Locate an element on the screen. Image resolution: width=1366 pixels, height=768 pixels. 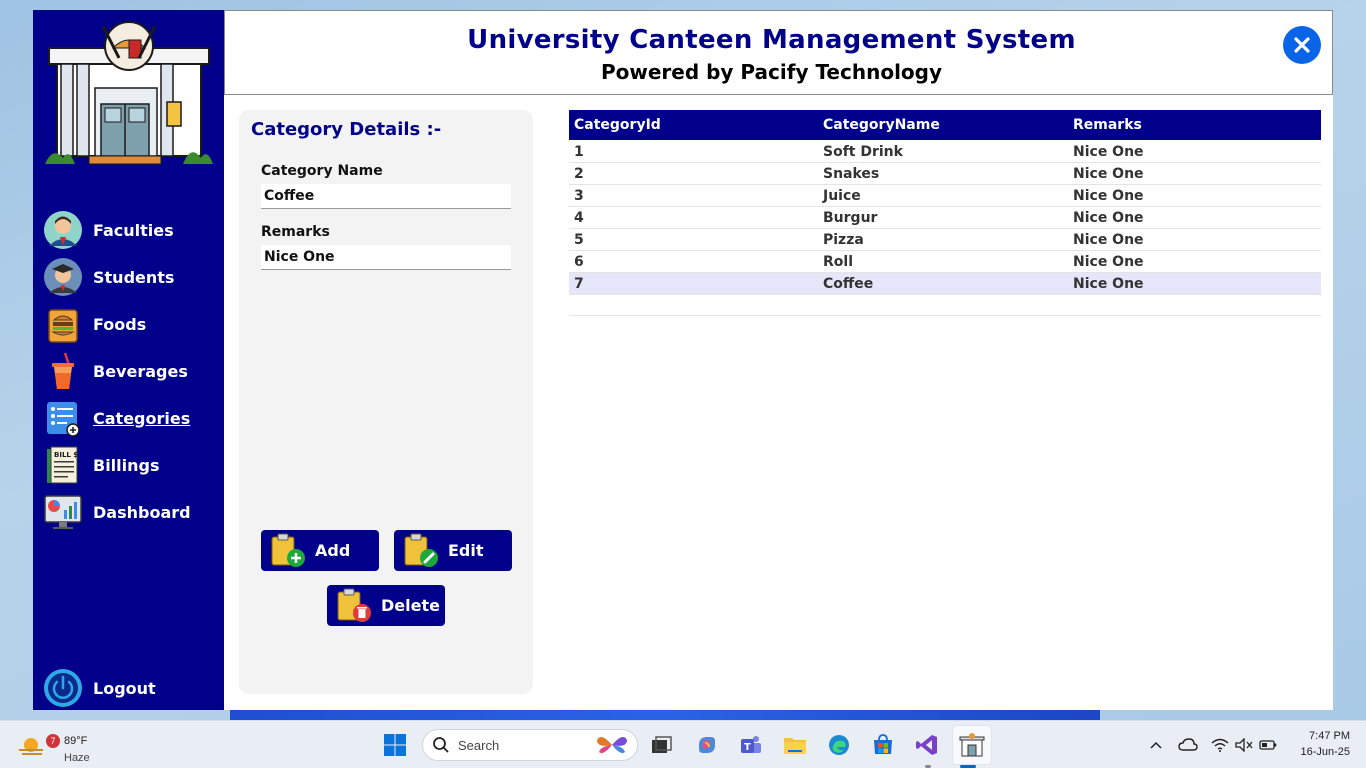
dashboard-icon is located at coordinates (63, 512).